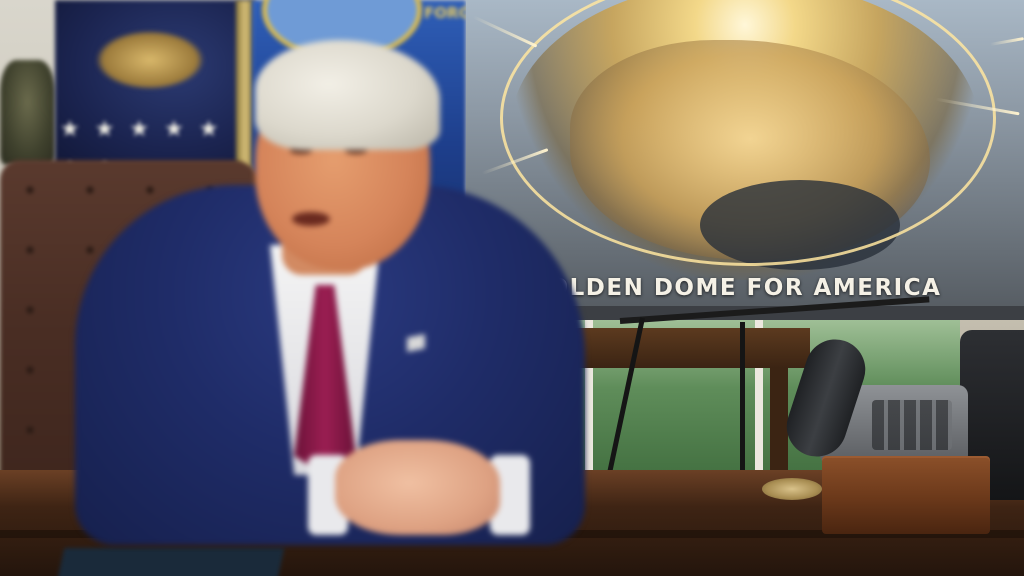 The width and height of the screenshot is (1024, 576). What do you see at coordinates (27, 112) in the screenshot?
I see `statue` at bounding box center [27, 112].